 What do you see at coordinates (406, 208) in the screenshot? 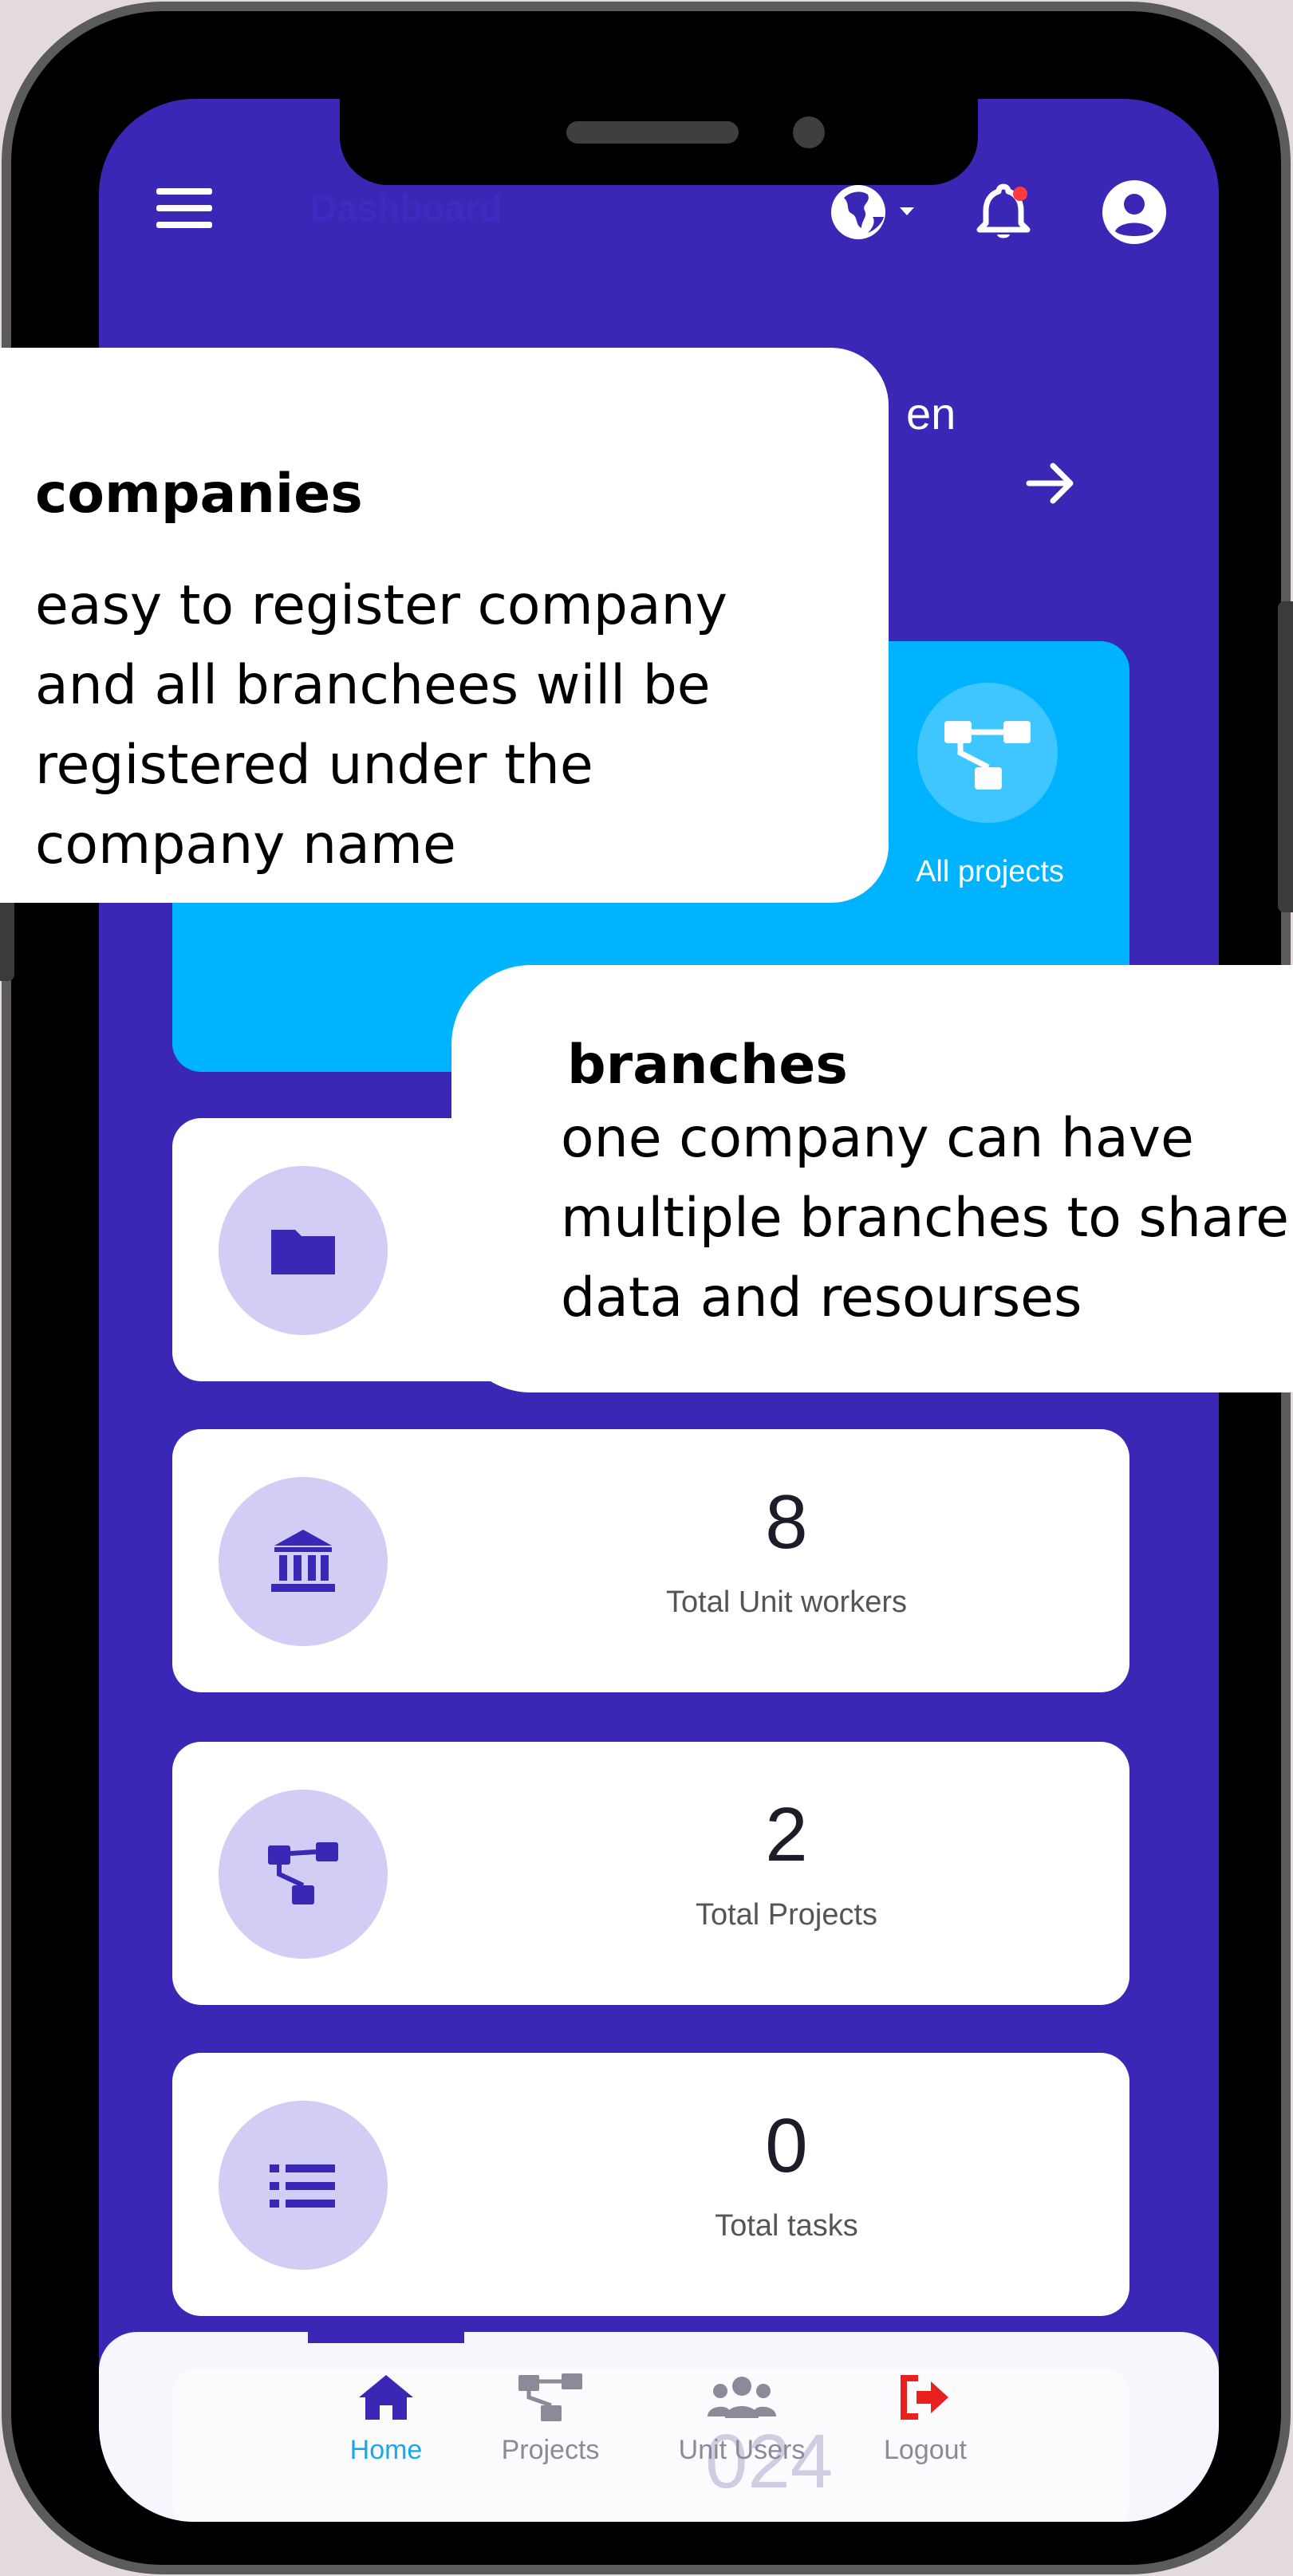
I see `page-title: Dashboard` at bounding box center [406, 208].